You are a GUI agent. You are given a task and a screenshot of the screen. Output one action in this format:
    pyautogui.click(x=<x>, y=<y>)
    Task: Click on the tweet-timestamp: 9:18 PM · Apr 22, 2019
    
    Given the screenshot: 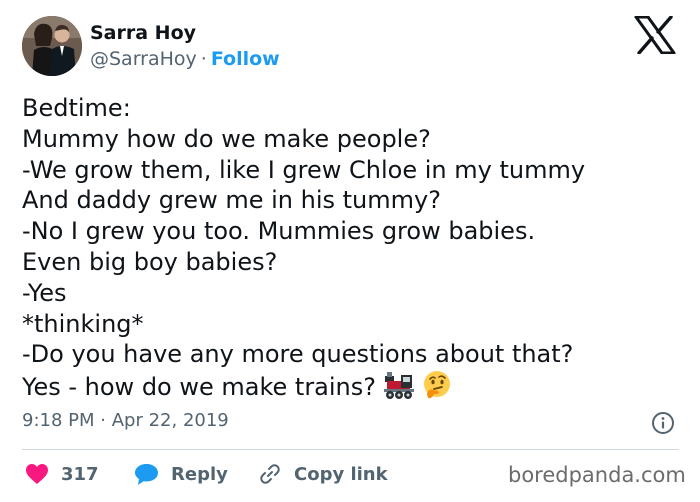 What is the action you would take?
    pyautogui.click(x=125, y=420)
    